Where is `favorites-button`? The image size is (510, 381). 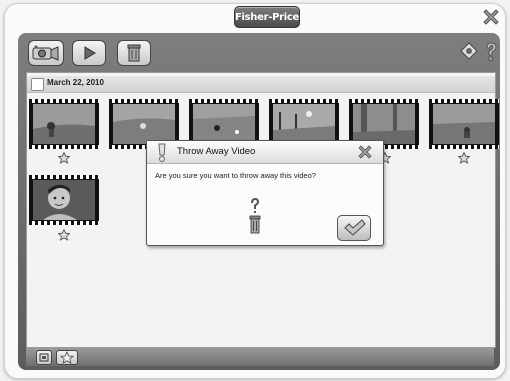
favorites-button is located at coordinates (67, 357).